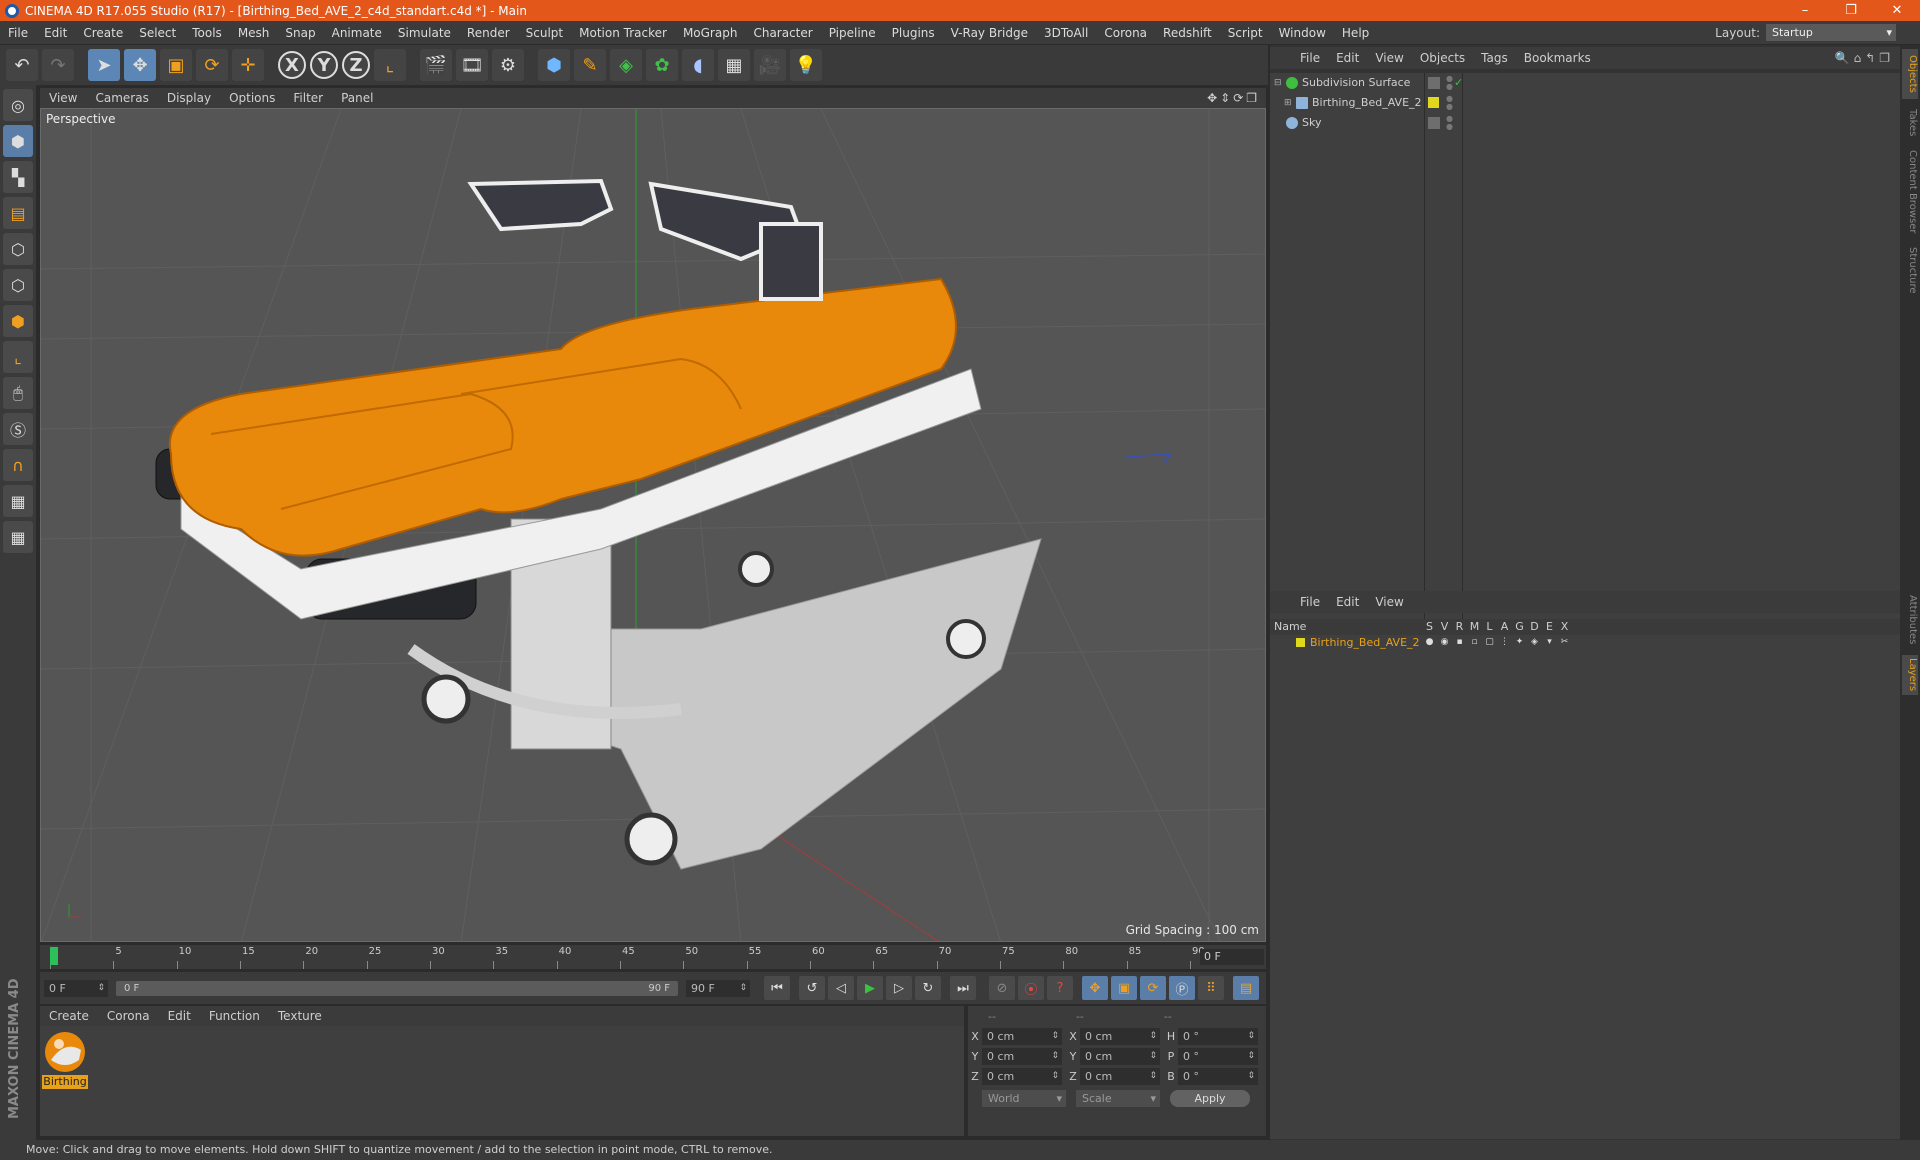  What do you see at coordinates (1549, 642) in the screenshot?
I see `expressions-toggle-icon: ▾` at bounding box center [1549, 642].